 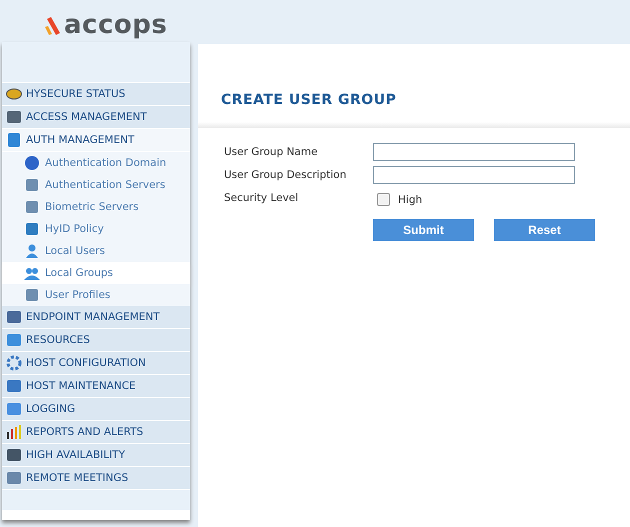 I want to click on users-icon, so click(x=32, y=273).